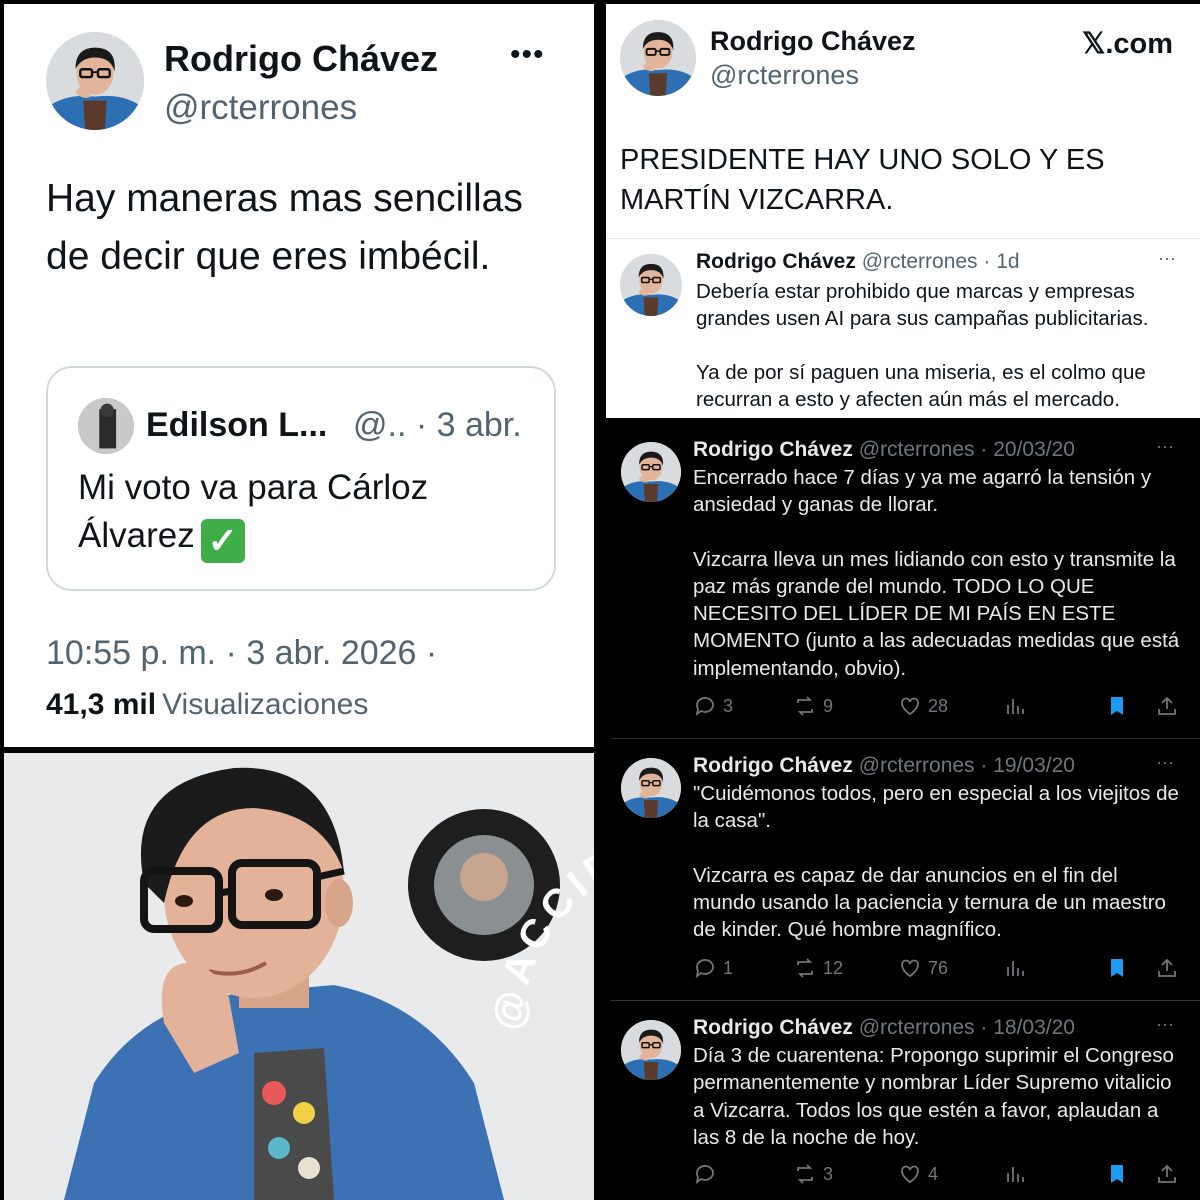  I want to click on views-number: 41,3 mil, so click(101, 704).